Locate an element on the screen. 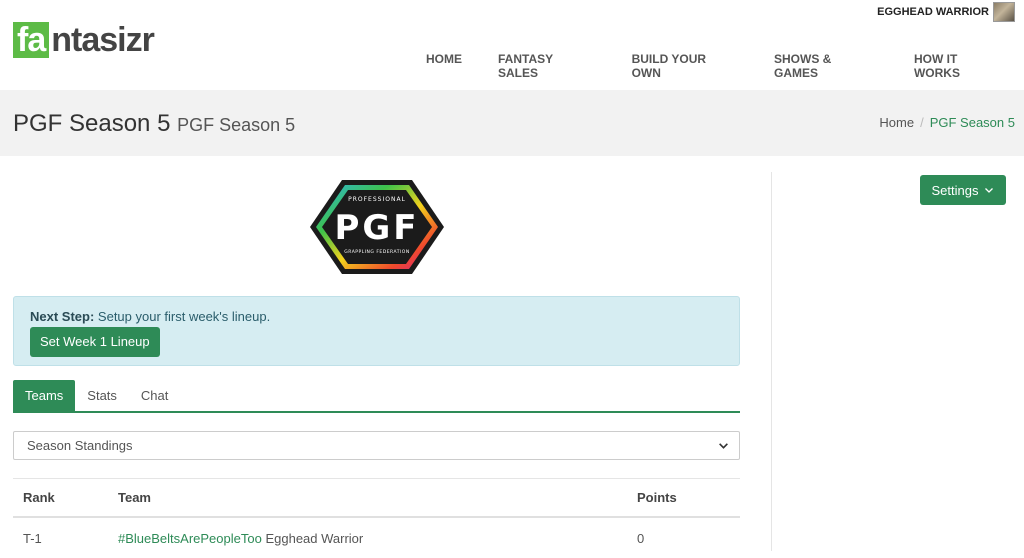  logo-text: ntasizr is located at coordinates (103, 40).